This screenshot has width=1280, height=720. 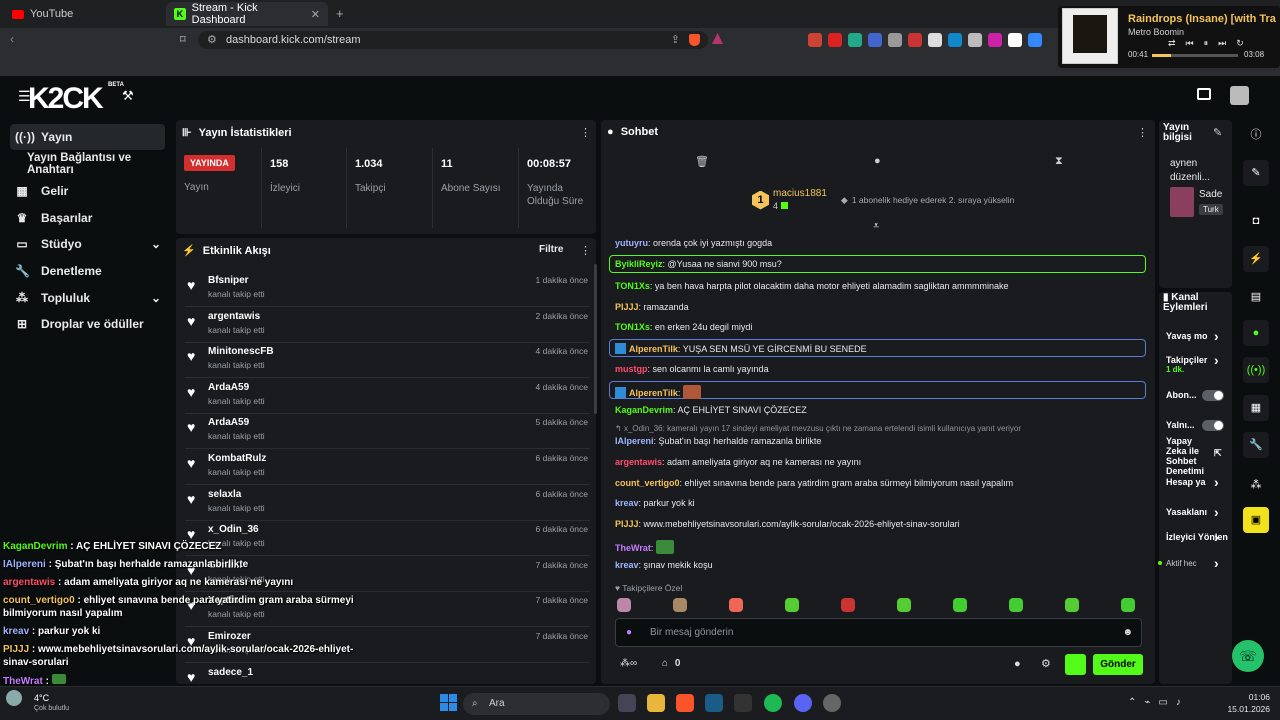 What do you see at coordinates (585, 132) in the screenshot?
I see `stats-menu-icon: ⋮` at bounding box center [585, 132].